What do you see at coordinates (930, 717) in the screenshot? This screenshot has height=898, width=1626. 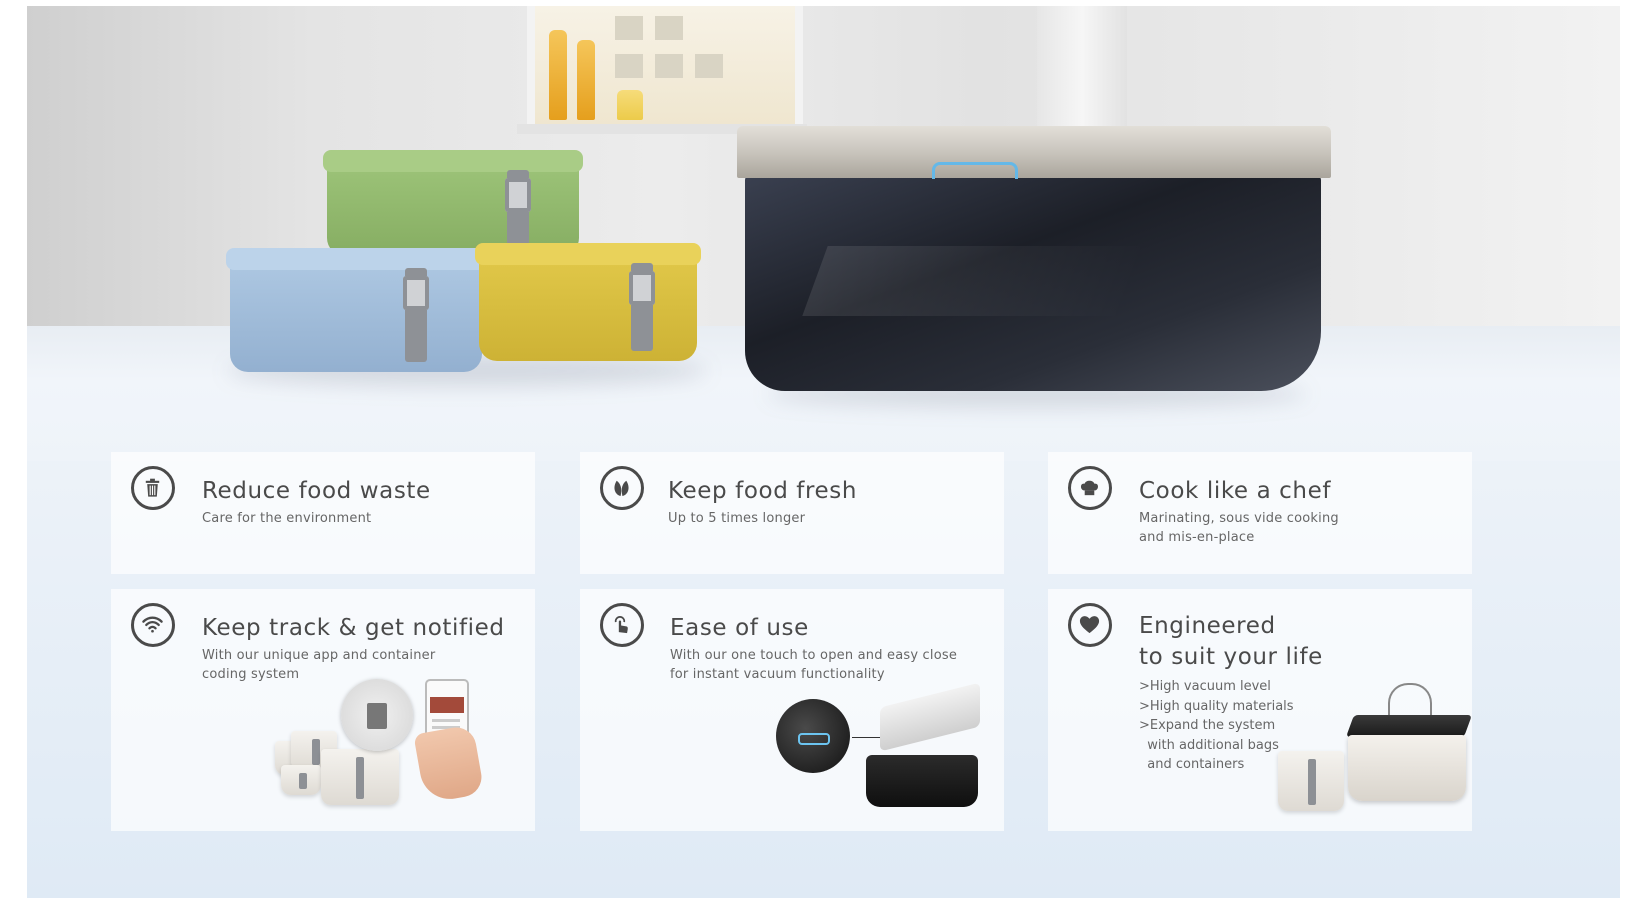 I see `open-lid` at bounding box center [930, 717].